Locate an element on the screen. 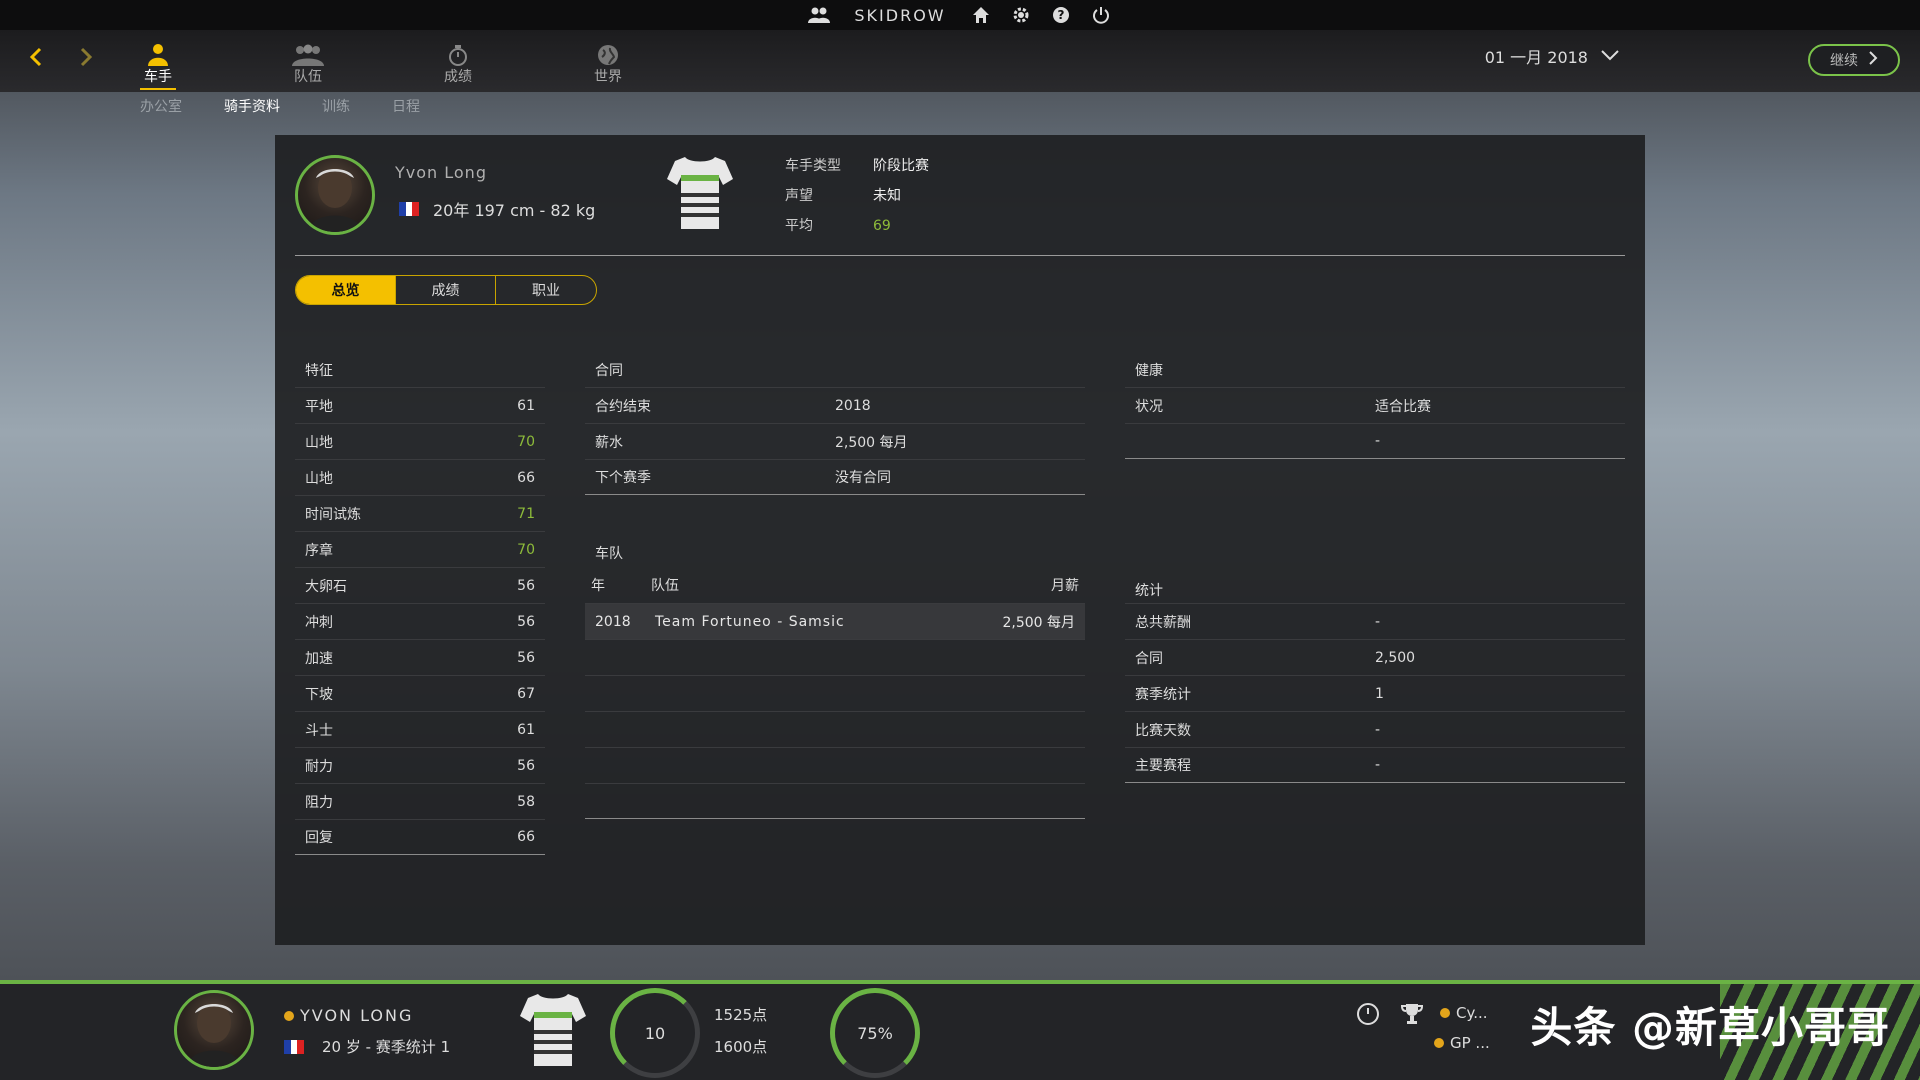 Image resolution: width=1920 pixels, height=1080 pixels. rank-ring: 10 is located at coordinates (655, 1033).